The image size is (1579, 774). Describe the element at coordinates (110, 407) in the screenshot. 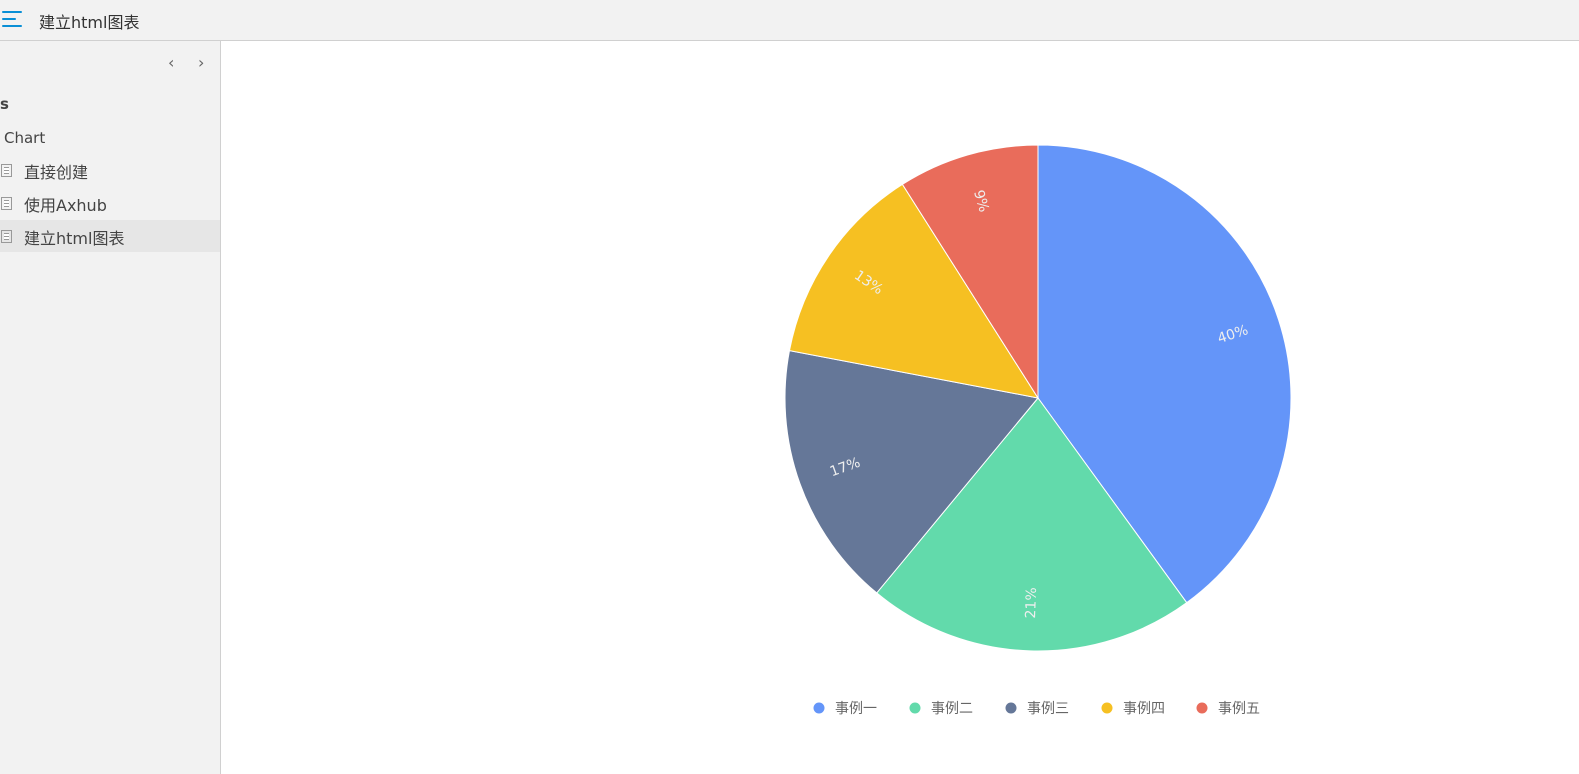

I see `sidebar: ‹ › s Chart 直接创建 使用Axhub 建立html图表` at that location.